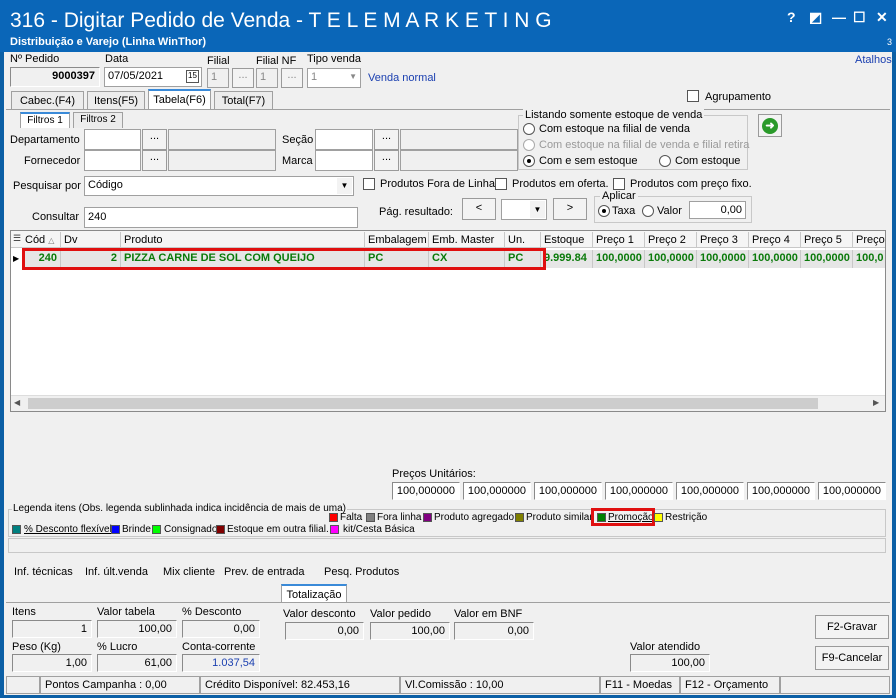 Image resolution: width=896 pixels, height=698 pixels. What do you see at coordinates (120, 685) in the screenshot?
I see `status-pontos: Pontos Campanha : 0,00` at bounding box center [120, 685].